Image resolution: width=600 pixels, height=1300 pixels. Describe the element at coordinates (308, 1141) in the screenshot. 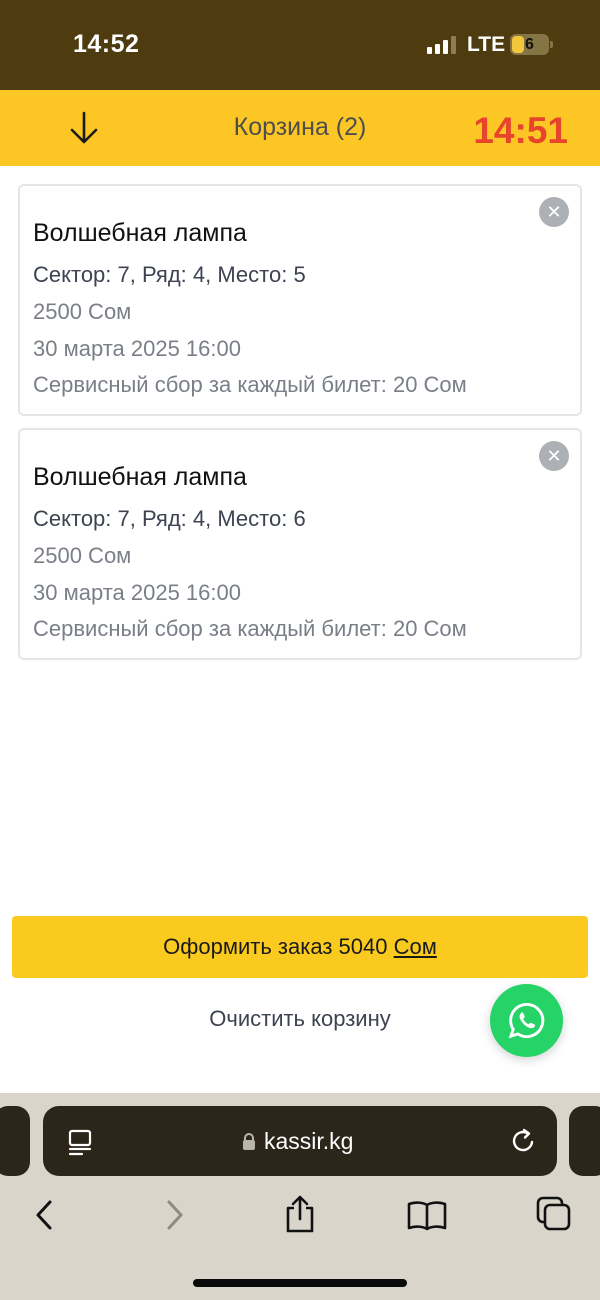

I see `url-text: kassir.kg` at that location.